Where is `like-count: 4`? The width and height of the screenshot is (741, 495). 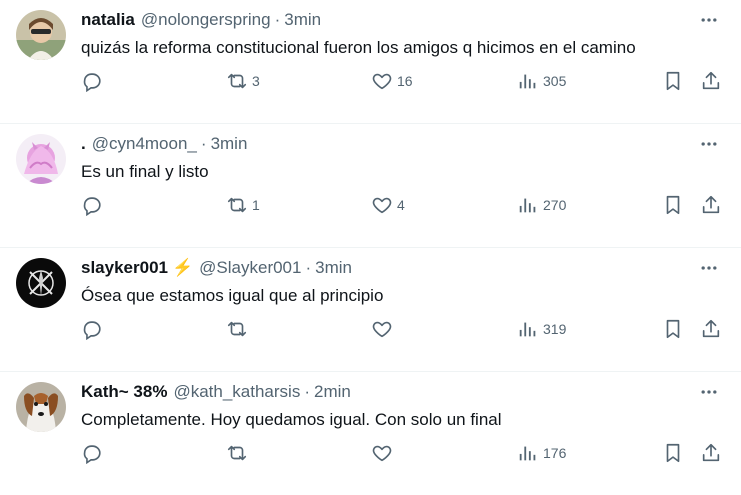 like-count: 4 is located at coordinates (401, 205).